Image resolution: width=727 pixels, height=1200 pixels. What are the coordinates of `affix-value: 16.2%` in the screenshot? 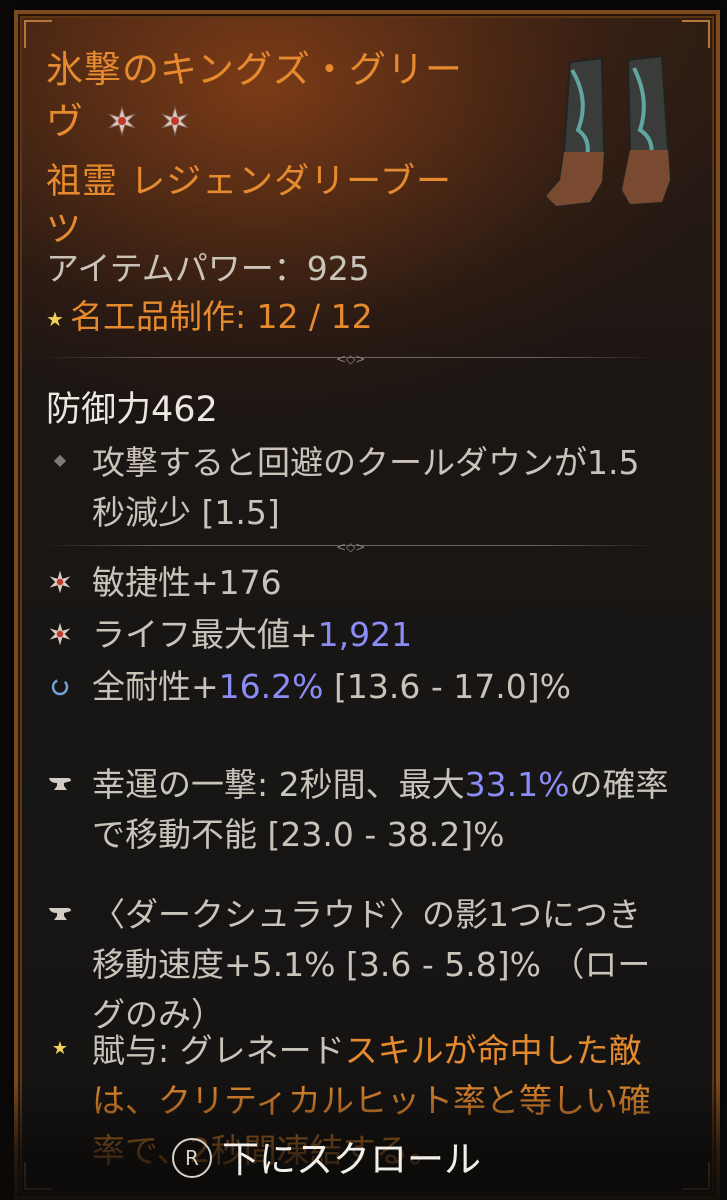 It's located at (271, 686).